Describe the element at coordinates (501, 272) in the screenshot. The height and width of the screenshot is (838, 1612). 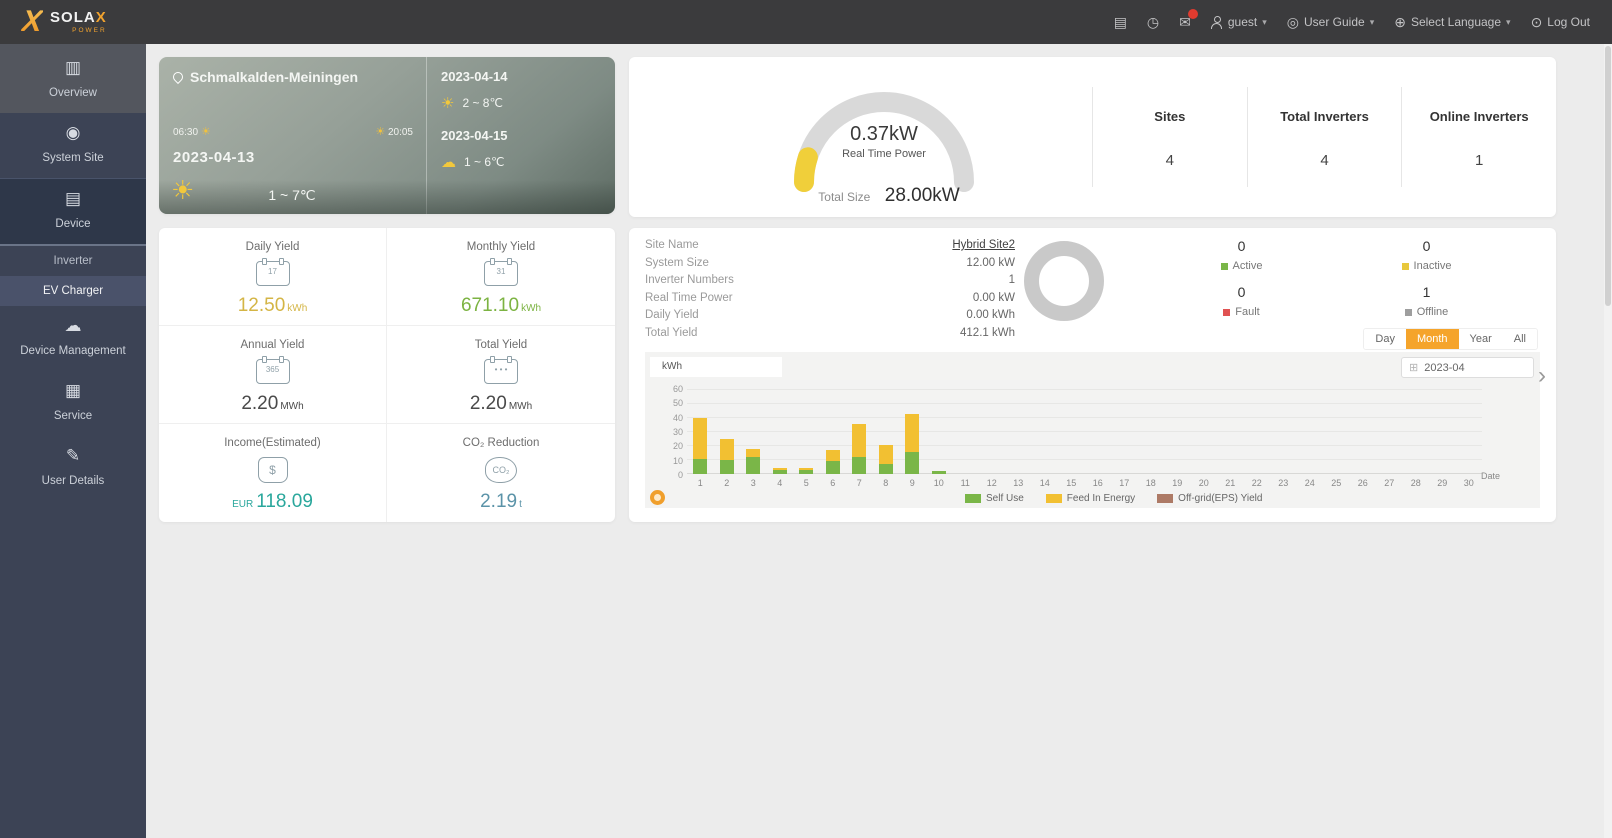
I see `calendar-icon: 31` at that location.